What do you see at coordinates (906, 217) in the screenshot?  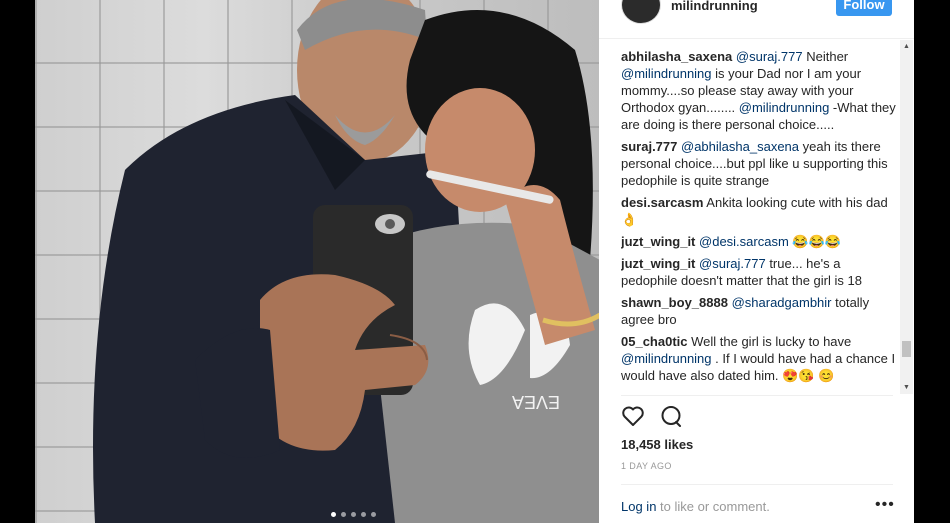 I see `comments-scrollbar: ▲ ▼` at bounding box center [906, 217].